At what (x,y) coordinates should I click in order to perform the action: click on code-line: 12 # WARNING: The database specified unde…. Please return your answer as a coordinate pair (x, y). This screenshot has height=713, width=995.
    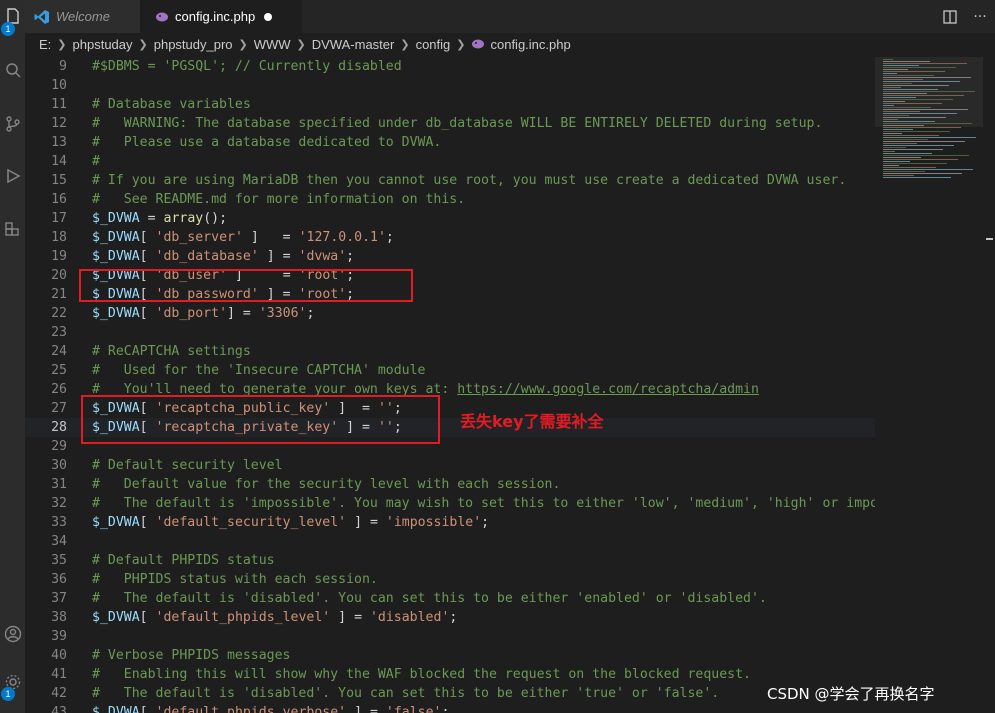
    Looking at the image, I should click on (450, 123).